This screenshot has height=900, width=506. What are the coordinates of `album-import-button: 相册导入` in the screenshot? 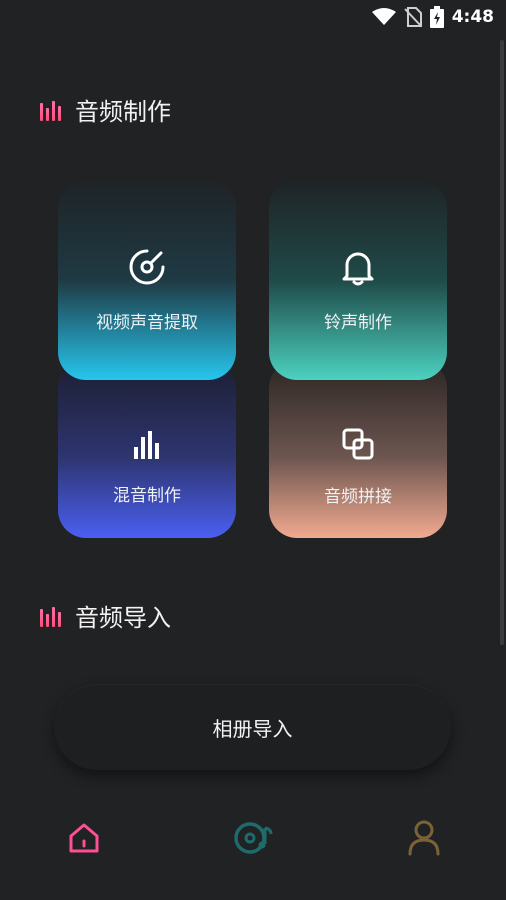 It's located at (252, 727).